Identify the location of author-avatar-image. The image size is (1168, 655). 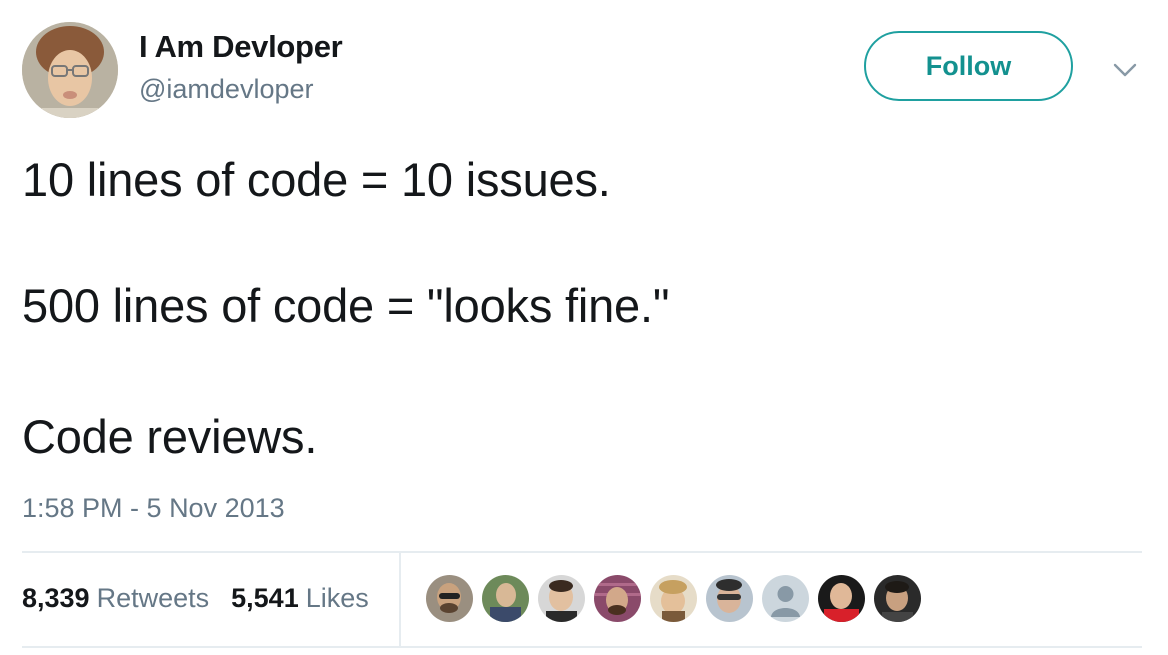
(70, 70).